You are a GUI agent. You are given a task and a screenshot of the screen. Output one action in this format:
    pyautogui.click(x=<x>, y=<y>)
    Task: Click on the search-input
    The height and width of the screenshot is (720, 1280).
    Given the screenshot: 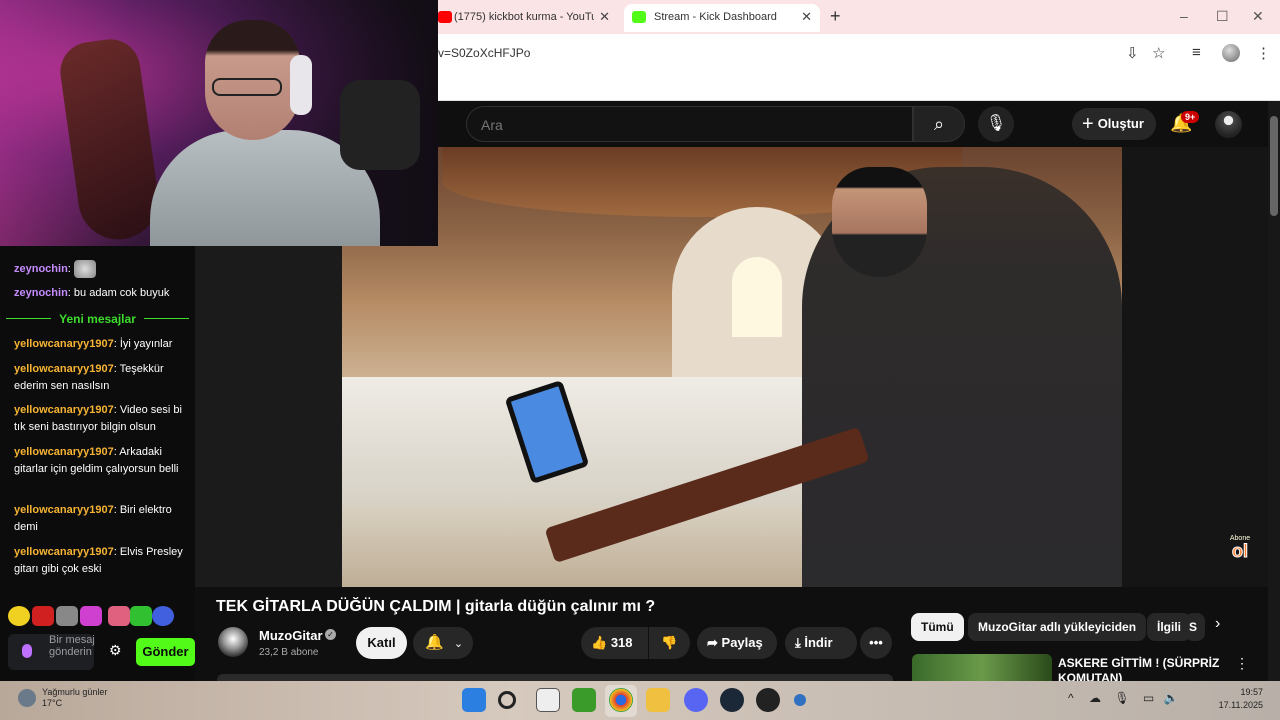 What is the action you would take?
    pyautogui.click(x=691, y=125)
    